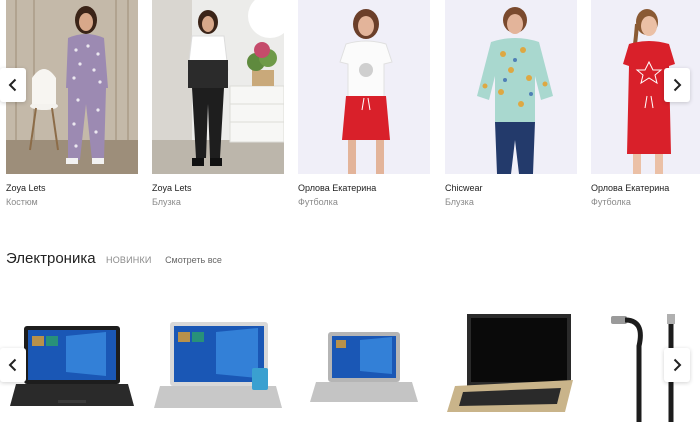  What do you see at coordinates (51, 258) in the screenshot?
I see `section-title: Электроника` at bounding box center [51, 258].